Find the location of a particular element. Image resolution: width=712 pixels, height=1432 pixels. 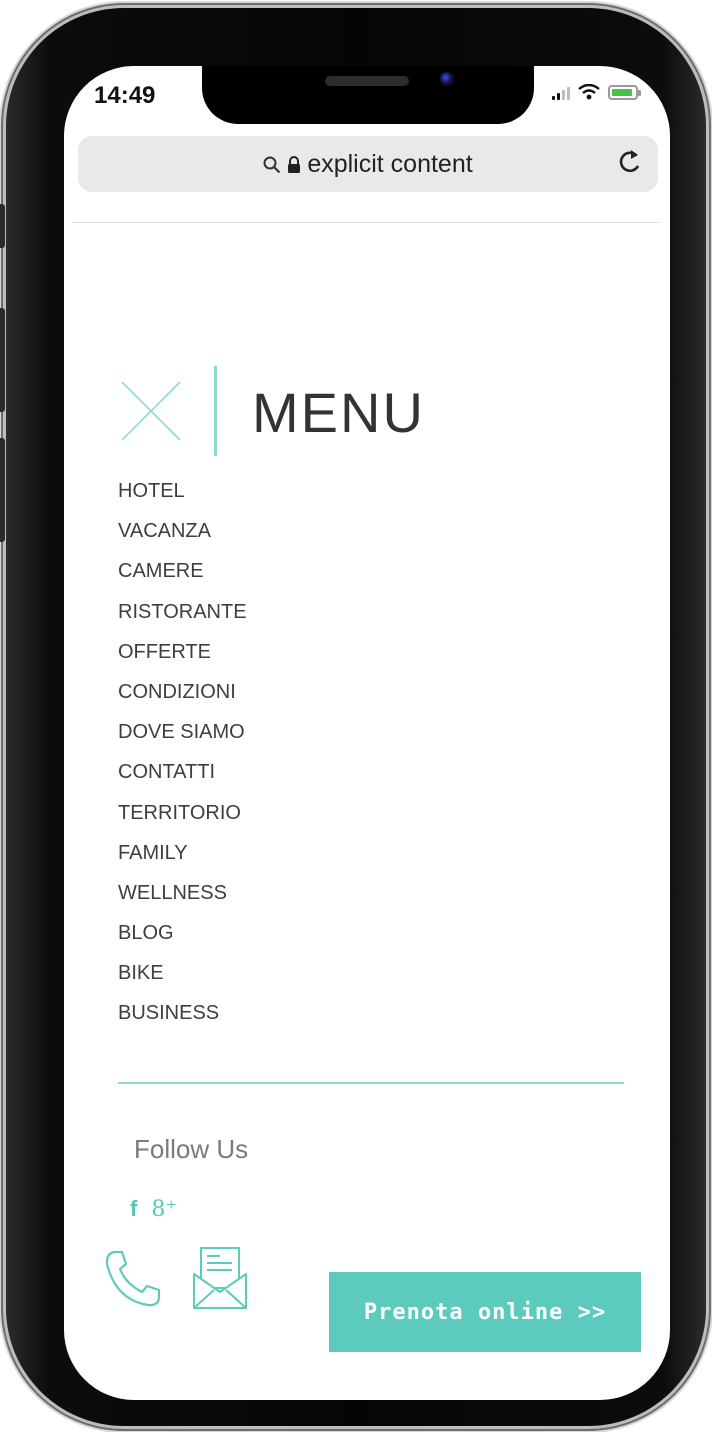

menu-vertical-divider is located at coordinates (215, 411).